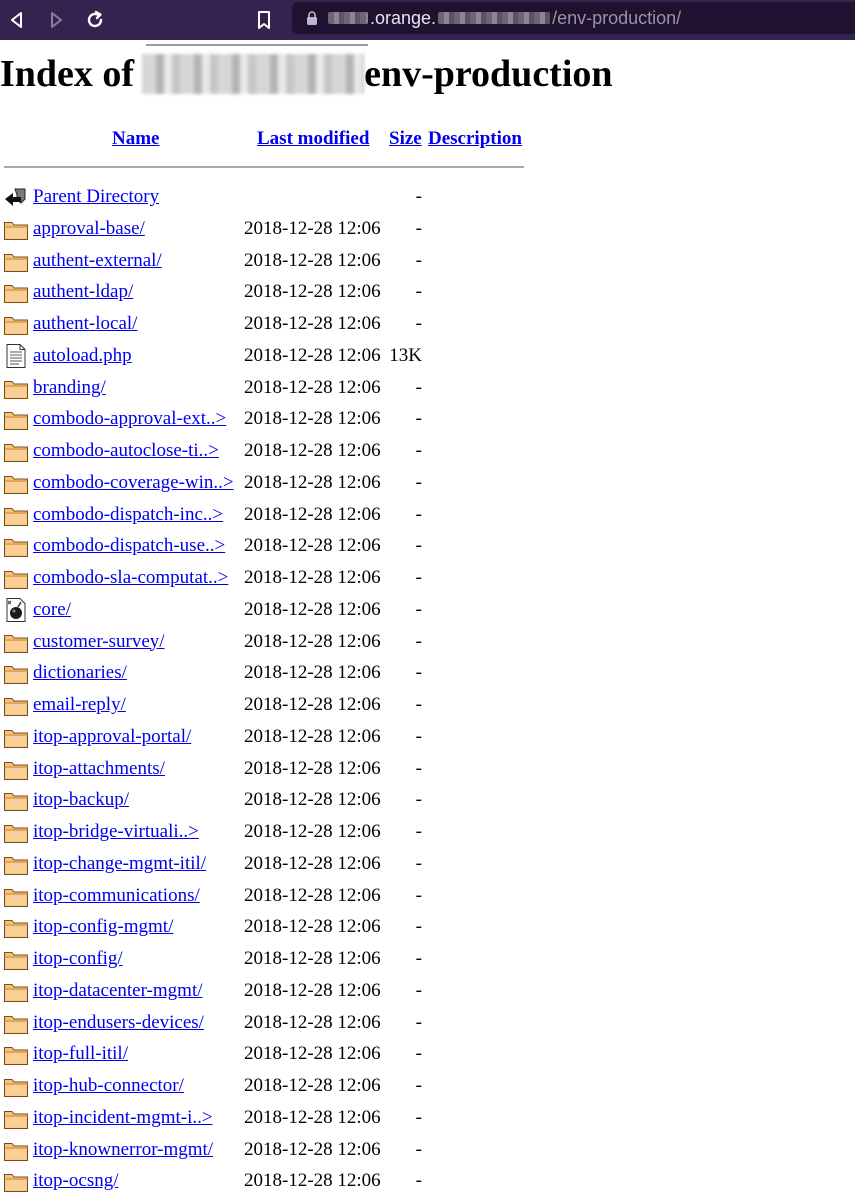  I want to click on list-item: combodo-sla-computat..> 2018-12-28 12:06 -, so click(270, 578).